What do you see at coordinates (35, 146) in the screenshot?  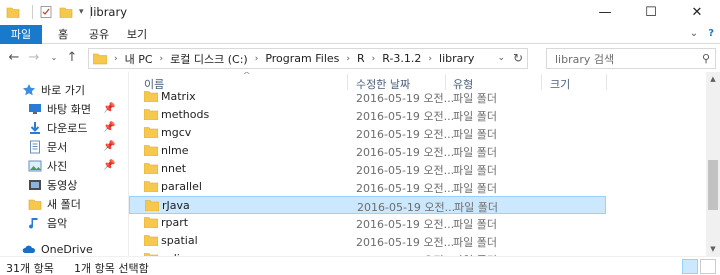 I see `document-icon` at bounding box center [35, 146].